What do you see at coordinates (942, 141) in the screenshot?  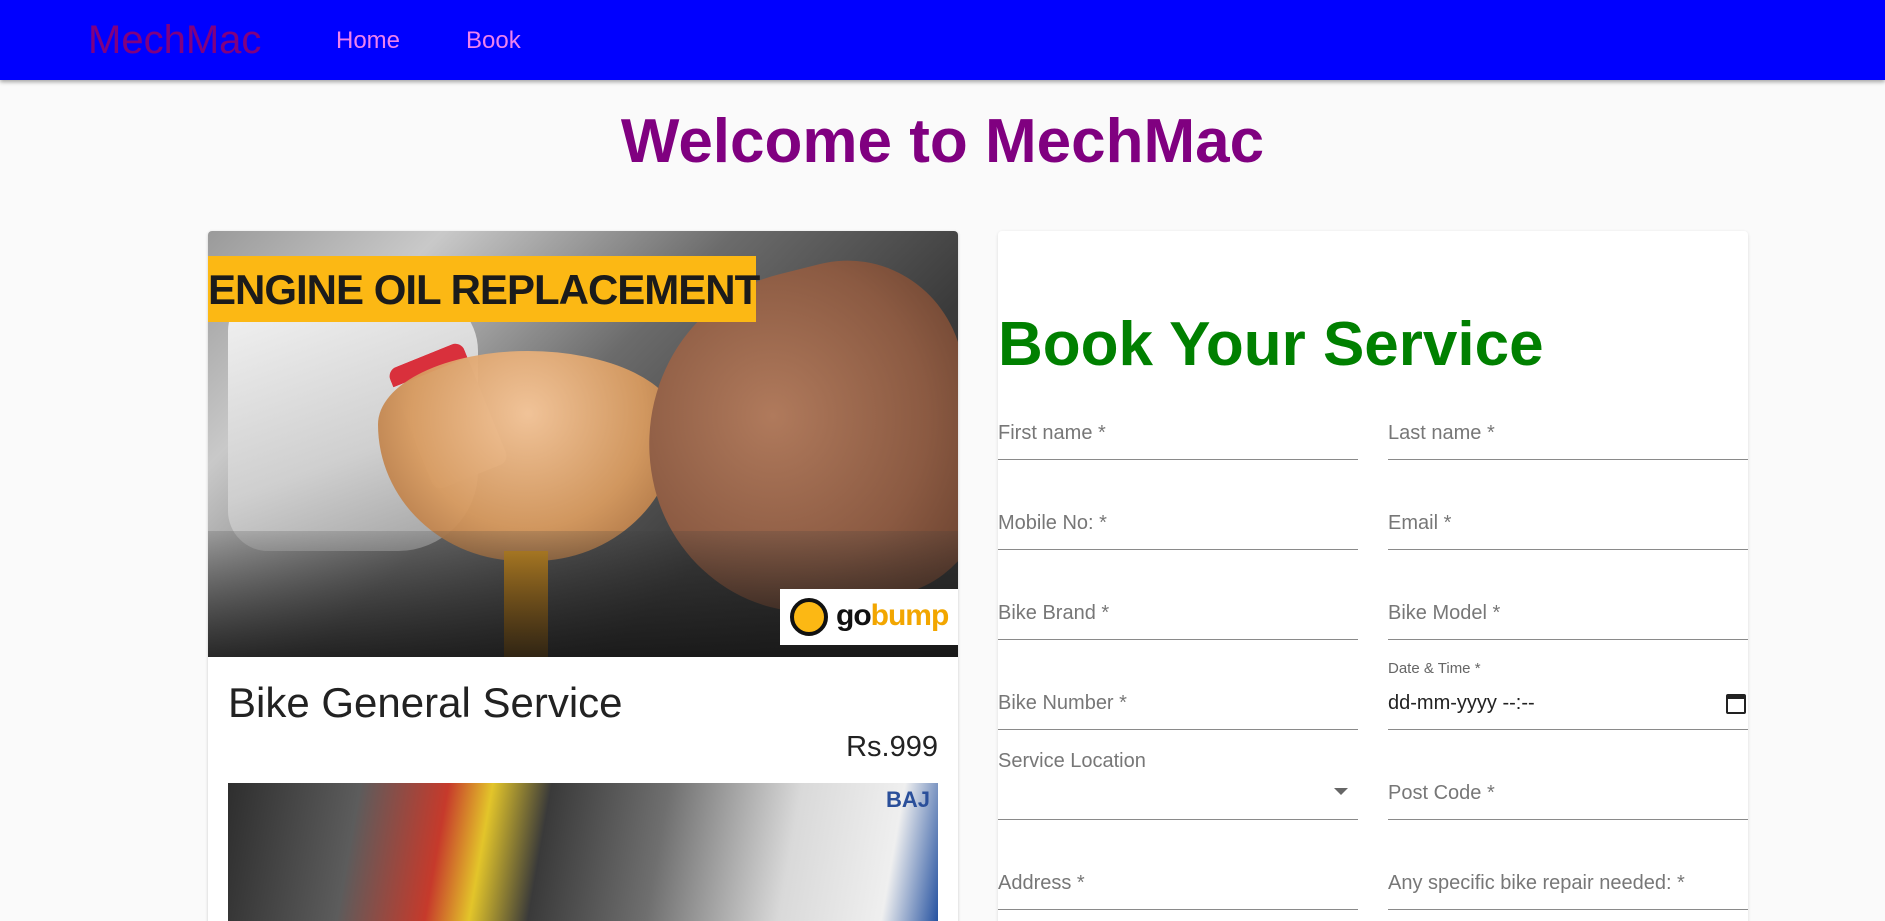 I see `page-title: Welcome to MechMac` at bounding box center [942, 141].